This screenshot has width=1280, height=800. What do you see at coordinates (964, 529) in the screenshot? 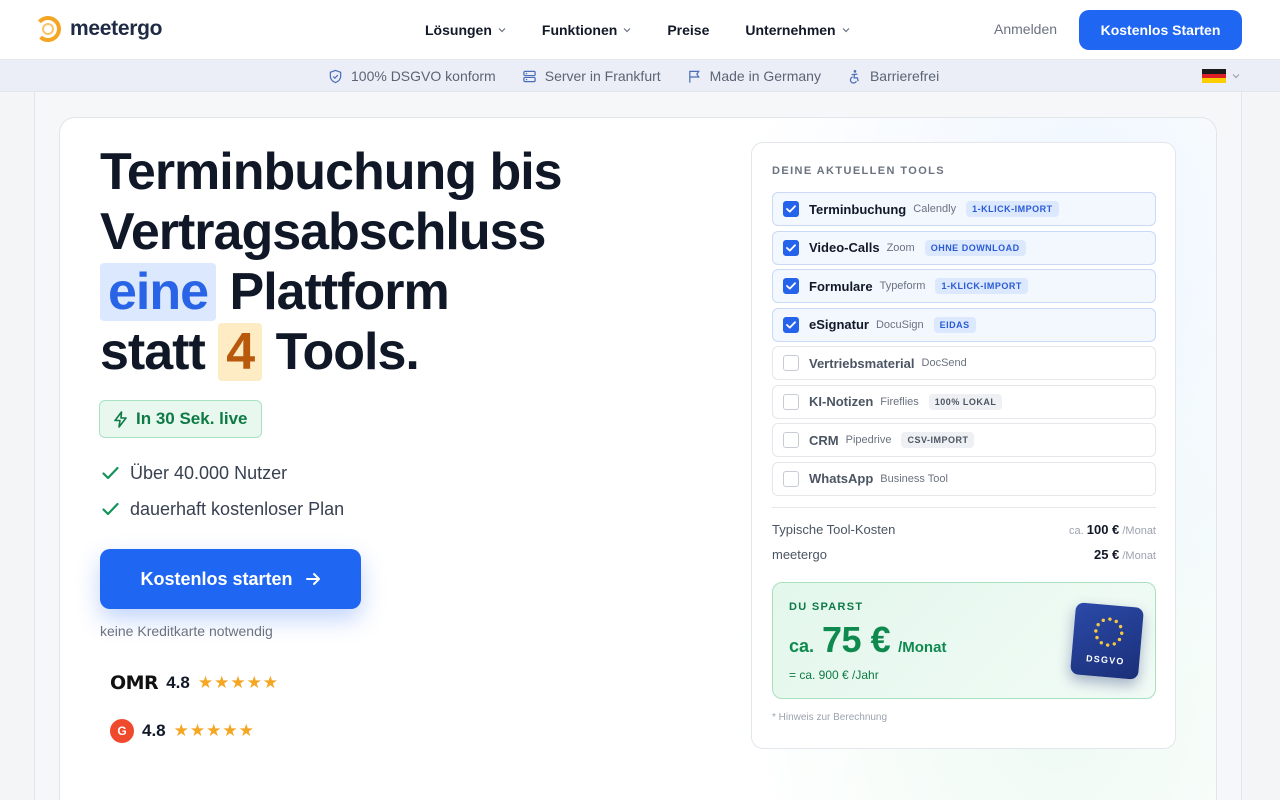
I see `cost-row-typical: Typische Tool-Kosten ca. 100 € /Monat` at bounding box center [964, 529].